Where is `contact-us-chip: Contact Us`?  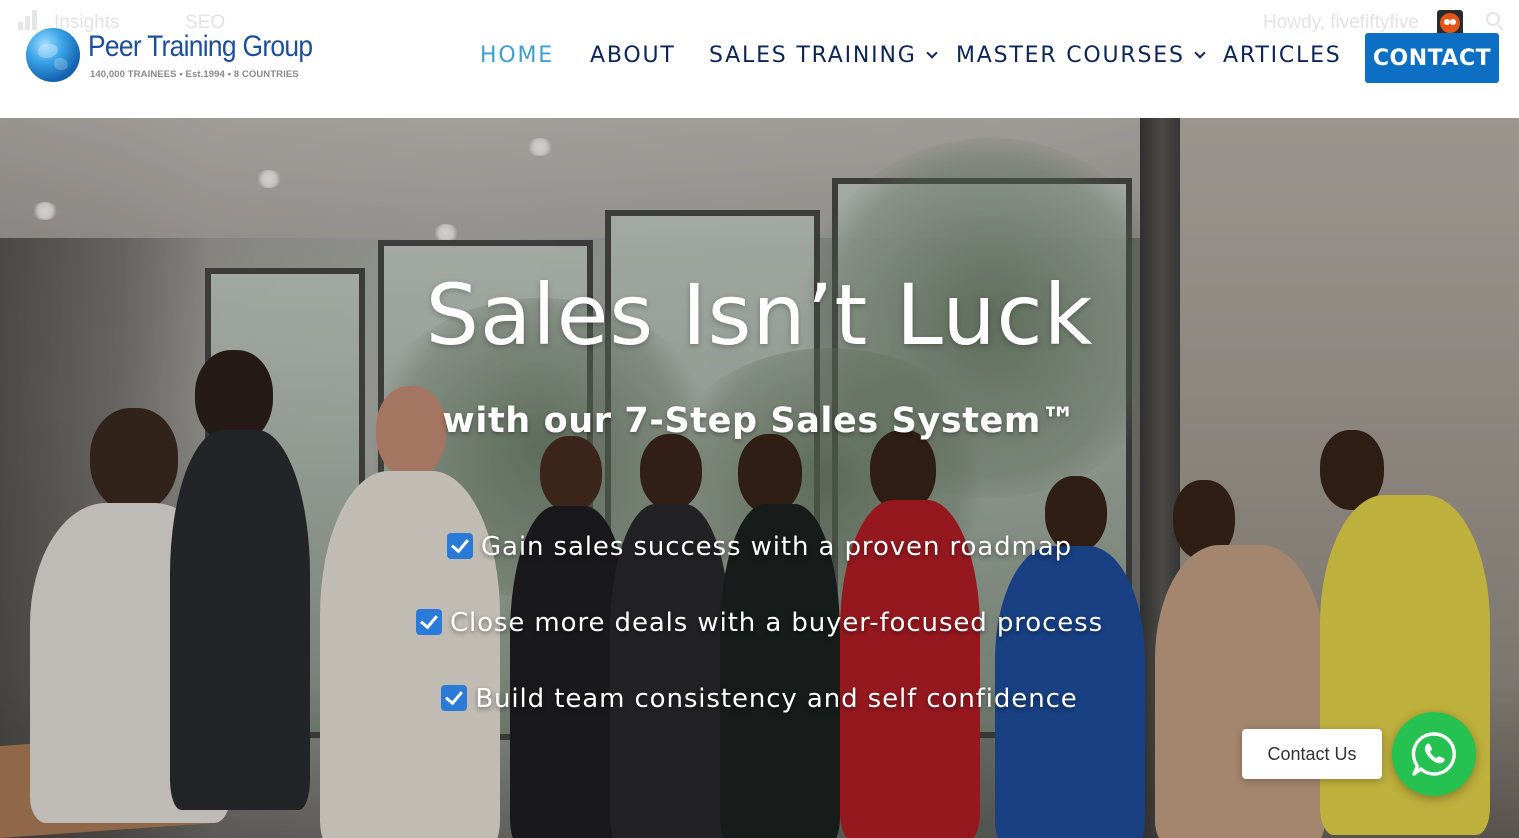
contact-us-chip: Contact Us is located at coordinates (1312, 754).